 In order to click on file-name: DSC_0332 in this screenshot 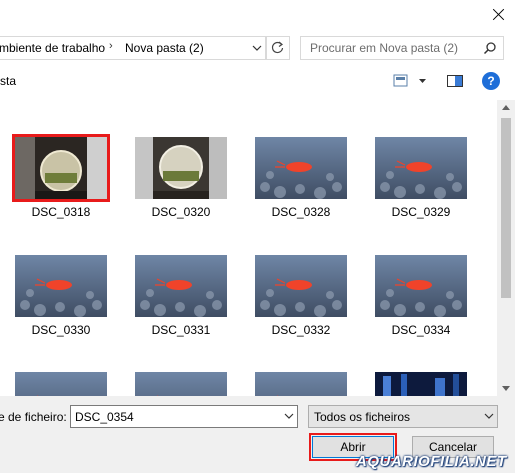, I will do `click(301, 330)`.